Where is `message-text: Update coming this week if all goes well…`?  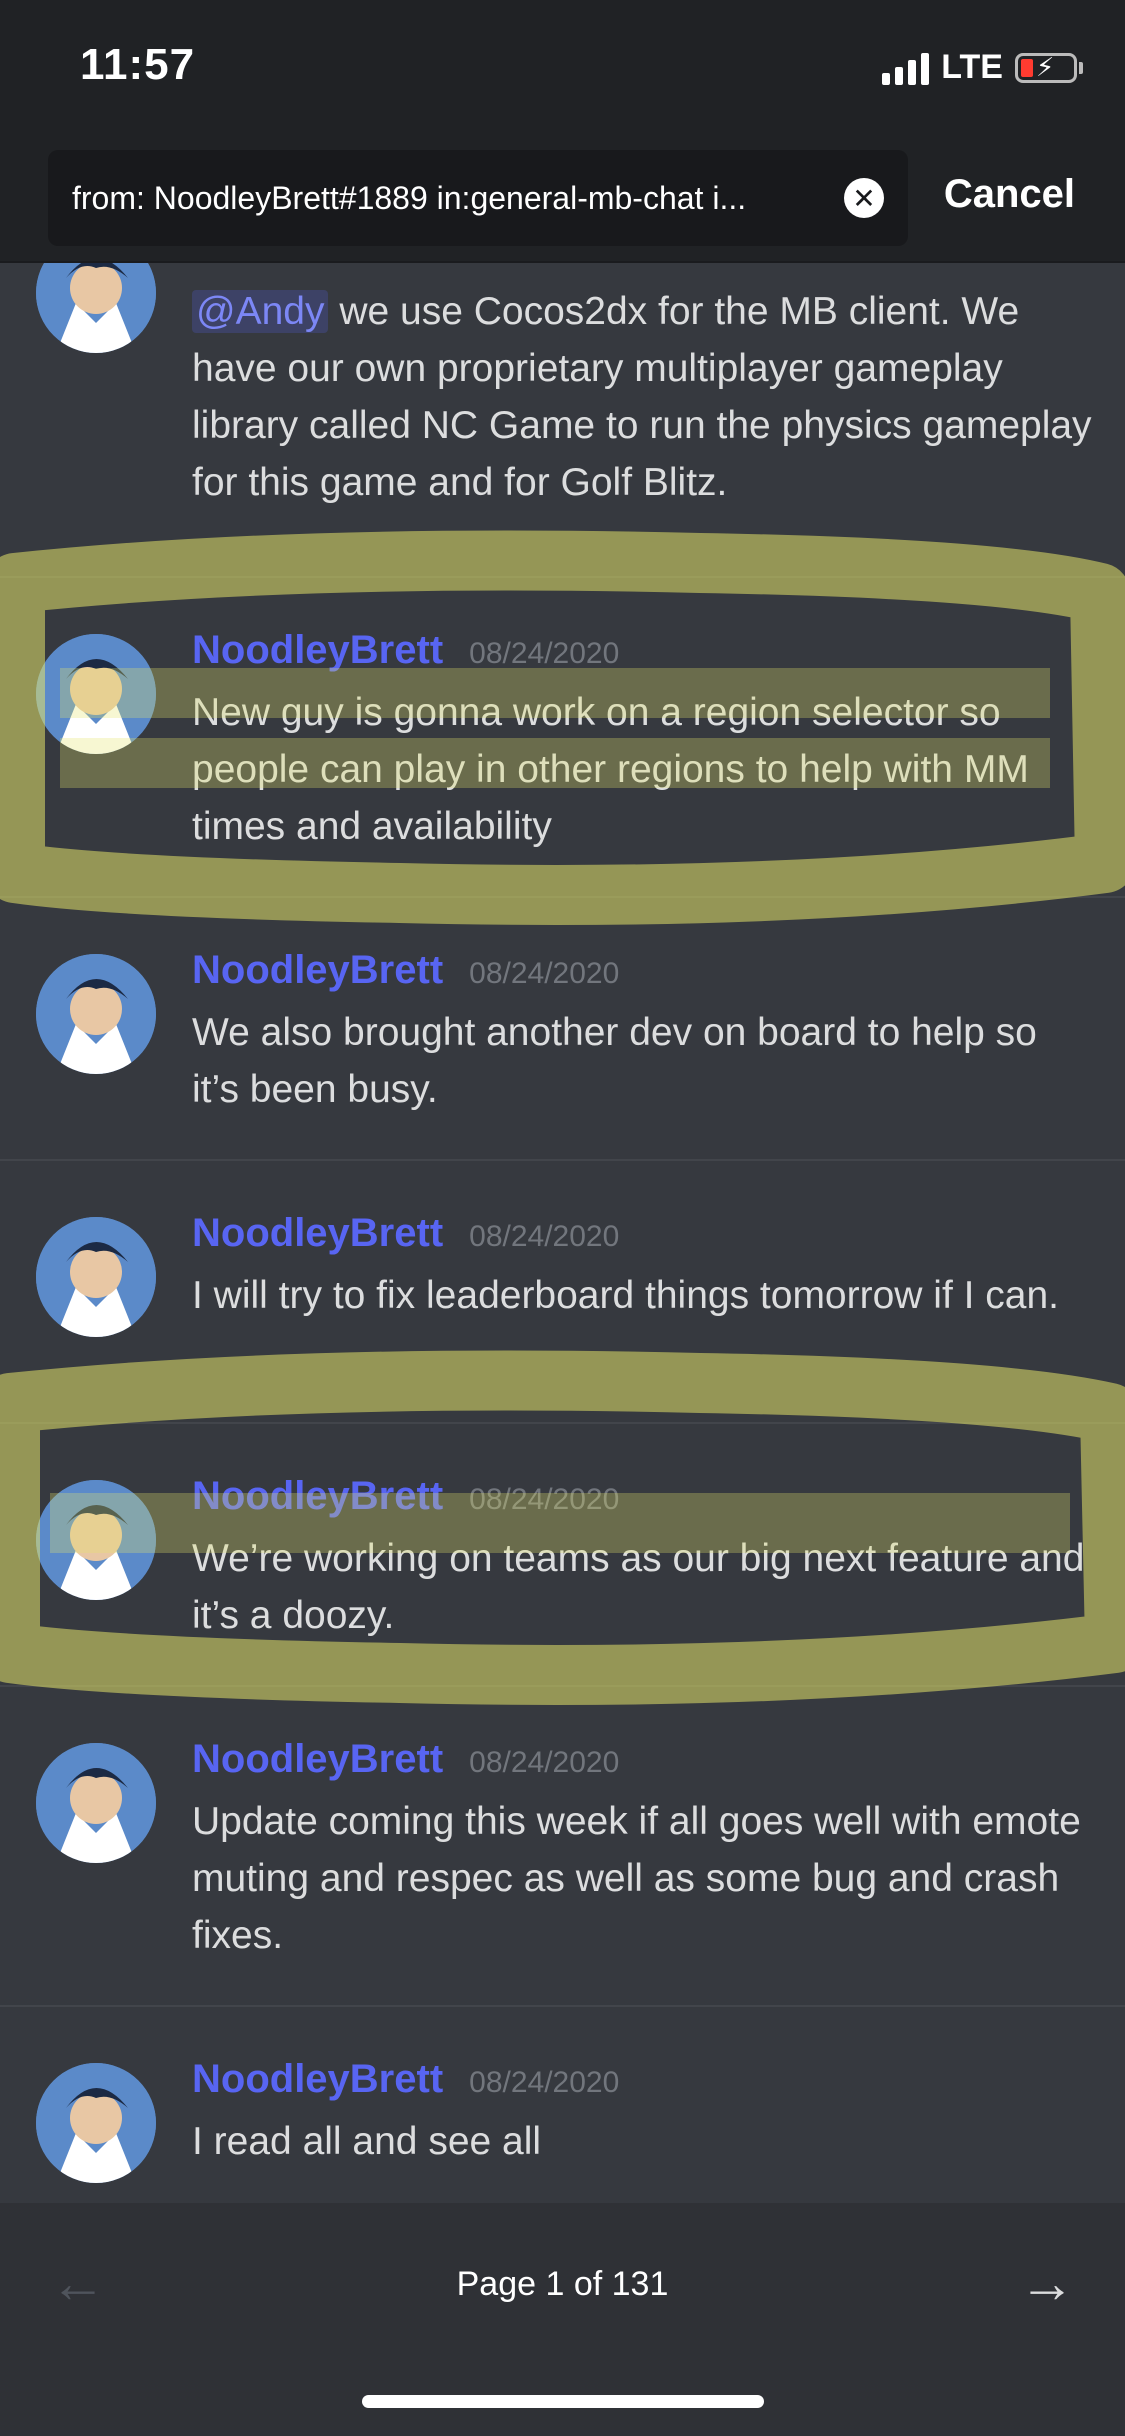
message-text: Update coming this week if all goes well… is located at coordinates (636, 1878).